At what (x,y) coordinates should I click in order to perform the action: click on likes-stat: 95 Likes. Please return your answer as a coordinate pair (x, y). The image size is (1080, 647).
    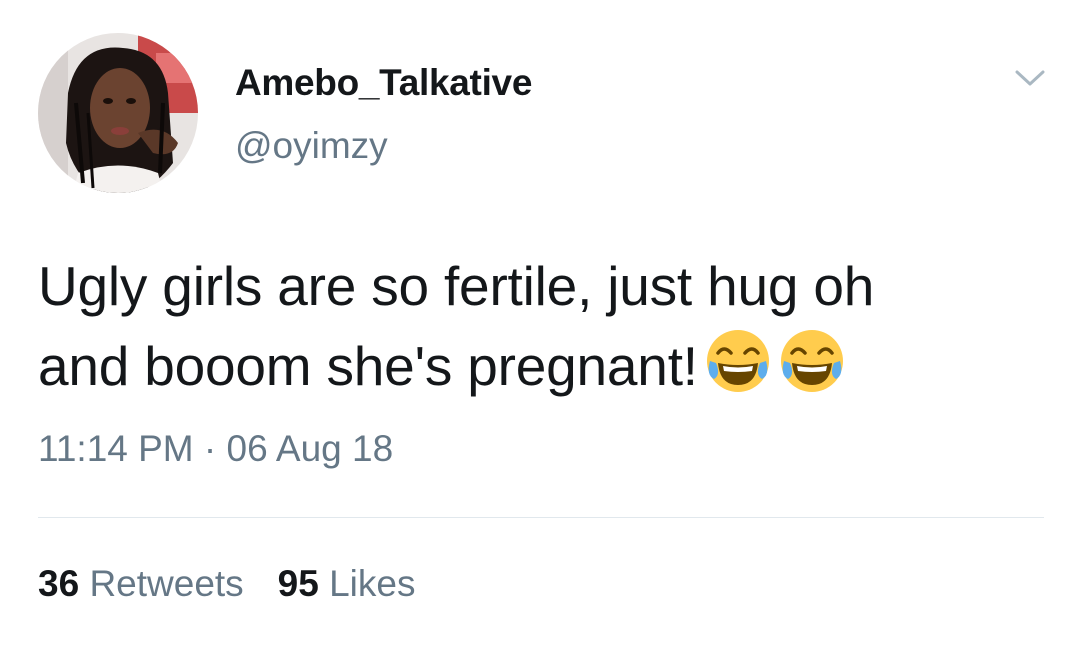
    Looking at the image, I should click on (347, 584).